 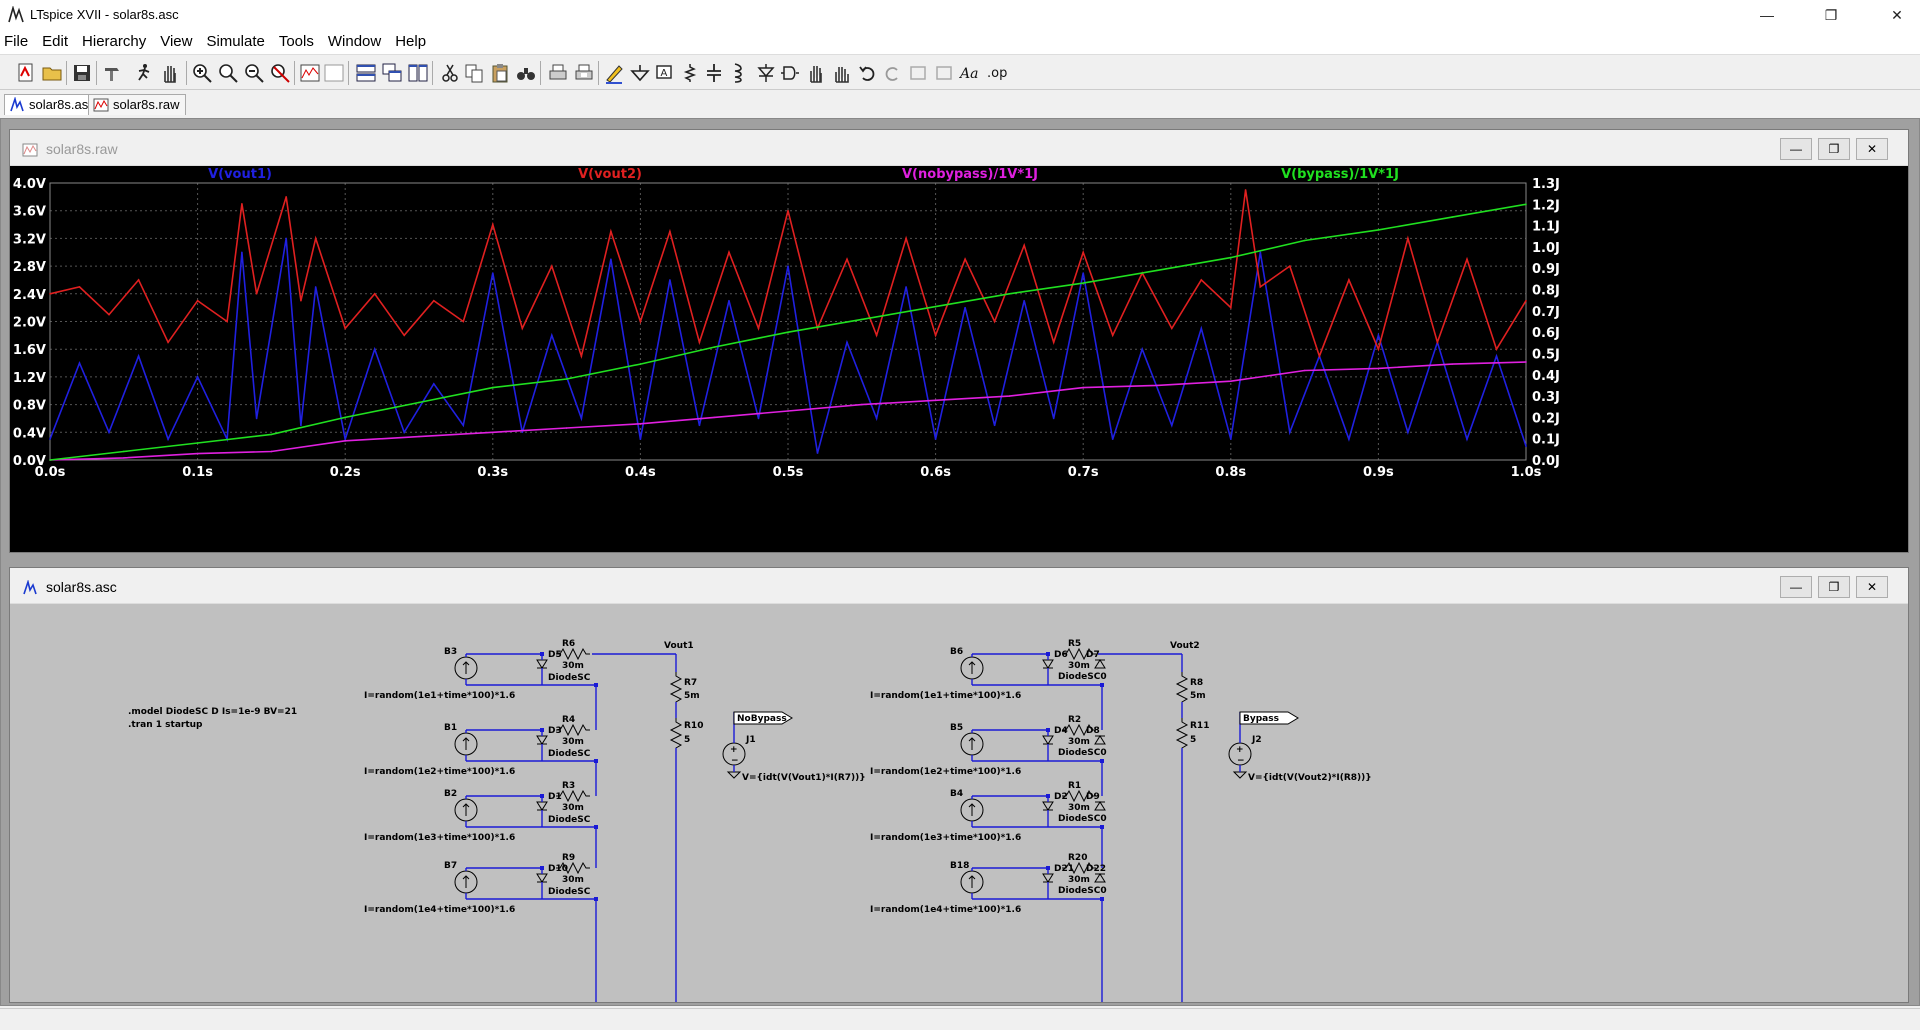 I want to click on diode-label: D2, so click(x=1061, y=797).